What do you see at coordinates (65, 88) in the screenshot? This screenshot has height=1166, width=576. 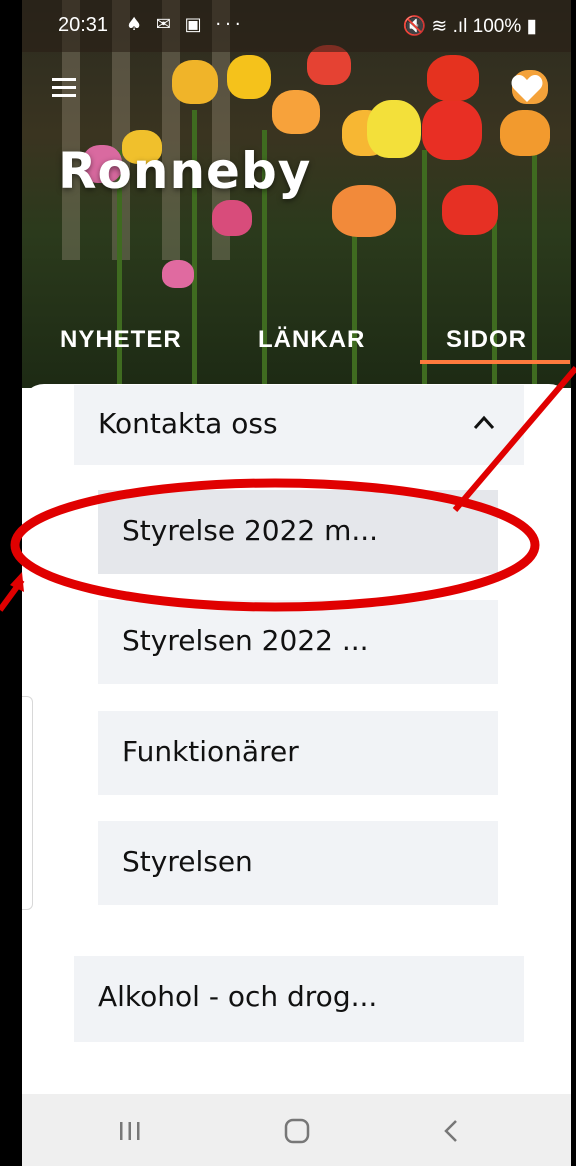 I see `hamburger-icon` at bounding box center [65, 88].